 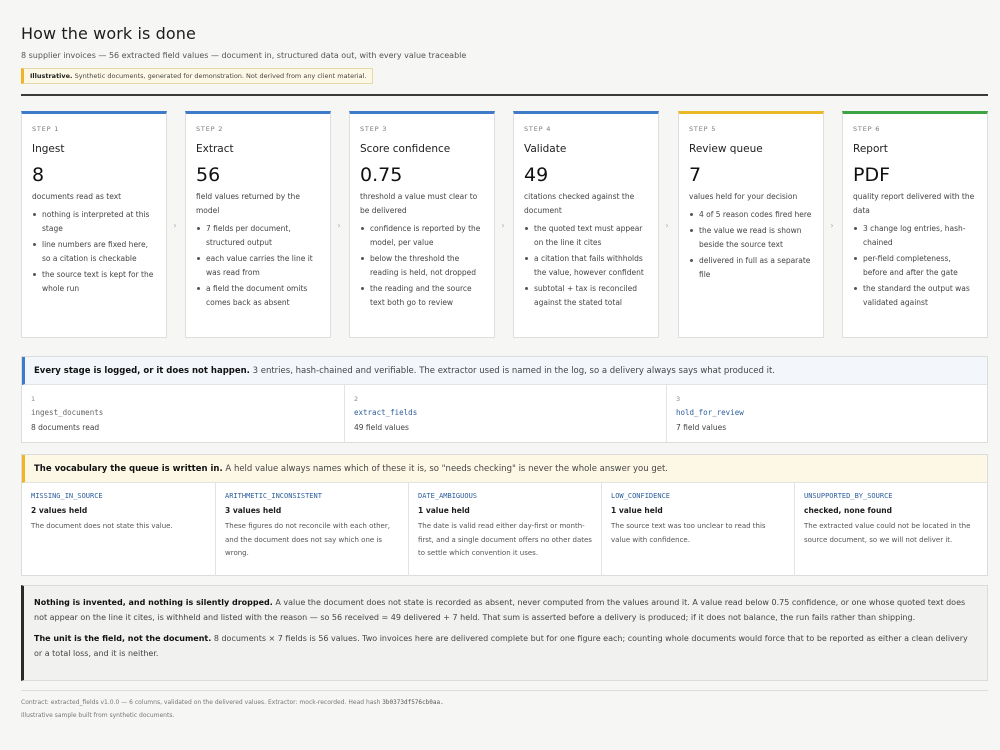 I want to click on step-description: quality report delivered with the data, so click(x=914, y=203).